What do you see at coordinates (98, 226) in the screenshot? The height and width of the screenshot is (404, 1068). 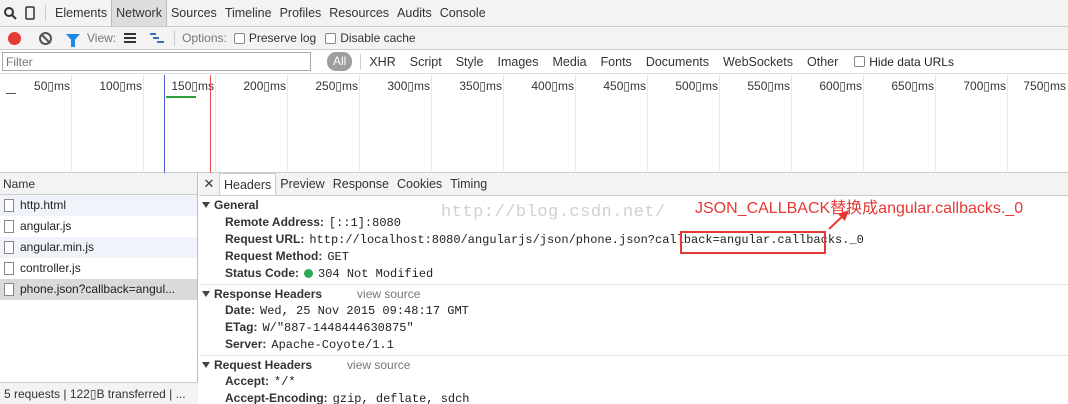 I see `list-item: angular.js` at bounding box center [98, 226].